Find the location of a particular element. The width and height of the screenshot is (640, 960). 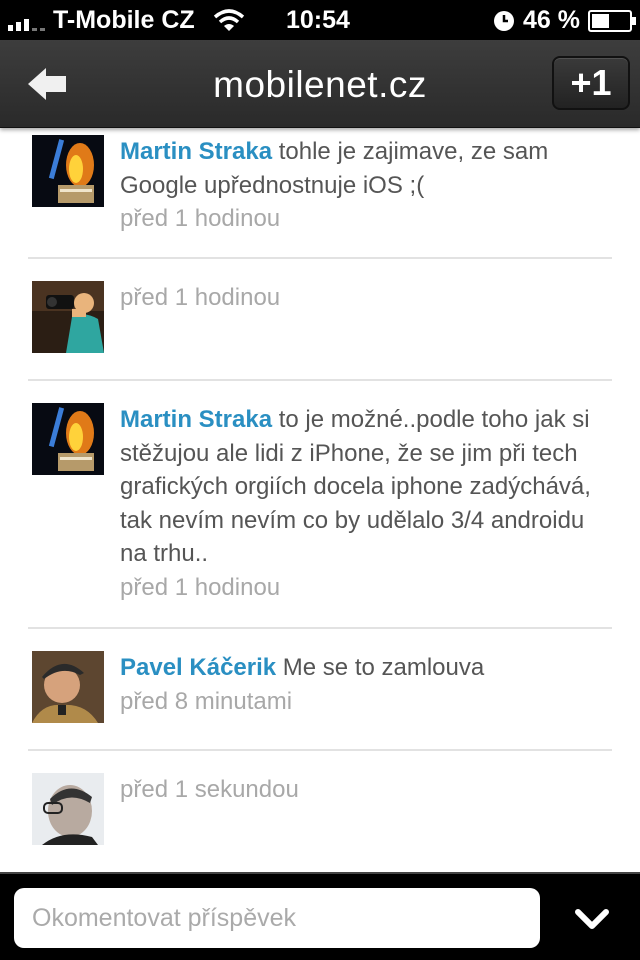

comment-item: před 1 hodinou is located at coordinates (320, 321).